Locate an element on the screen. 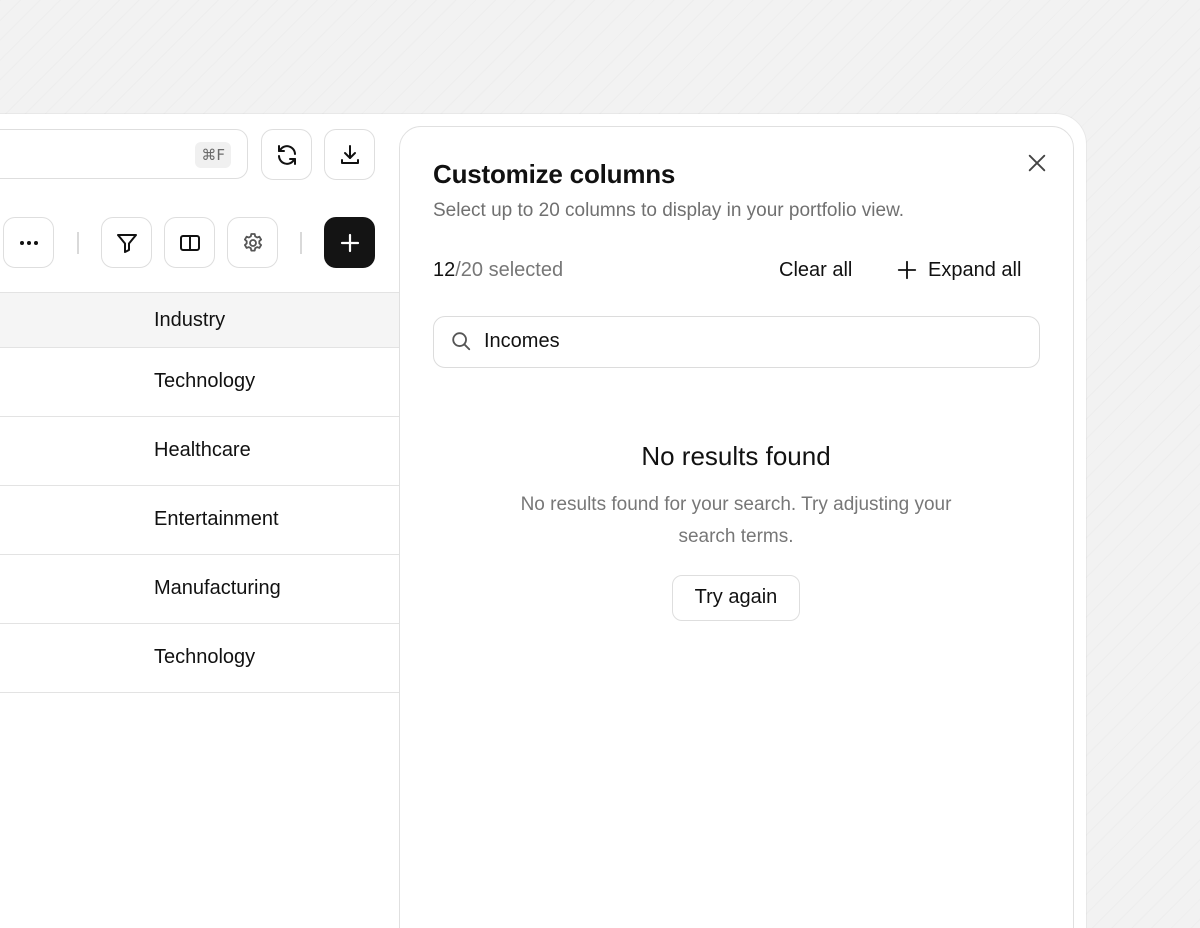 This screenshot has height=928, width=1200. search-value: Incomes is located at coordinates (522, 341).